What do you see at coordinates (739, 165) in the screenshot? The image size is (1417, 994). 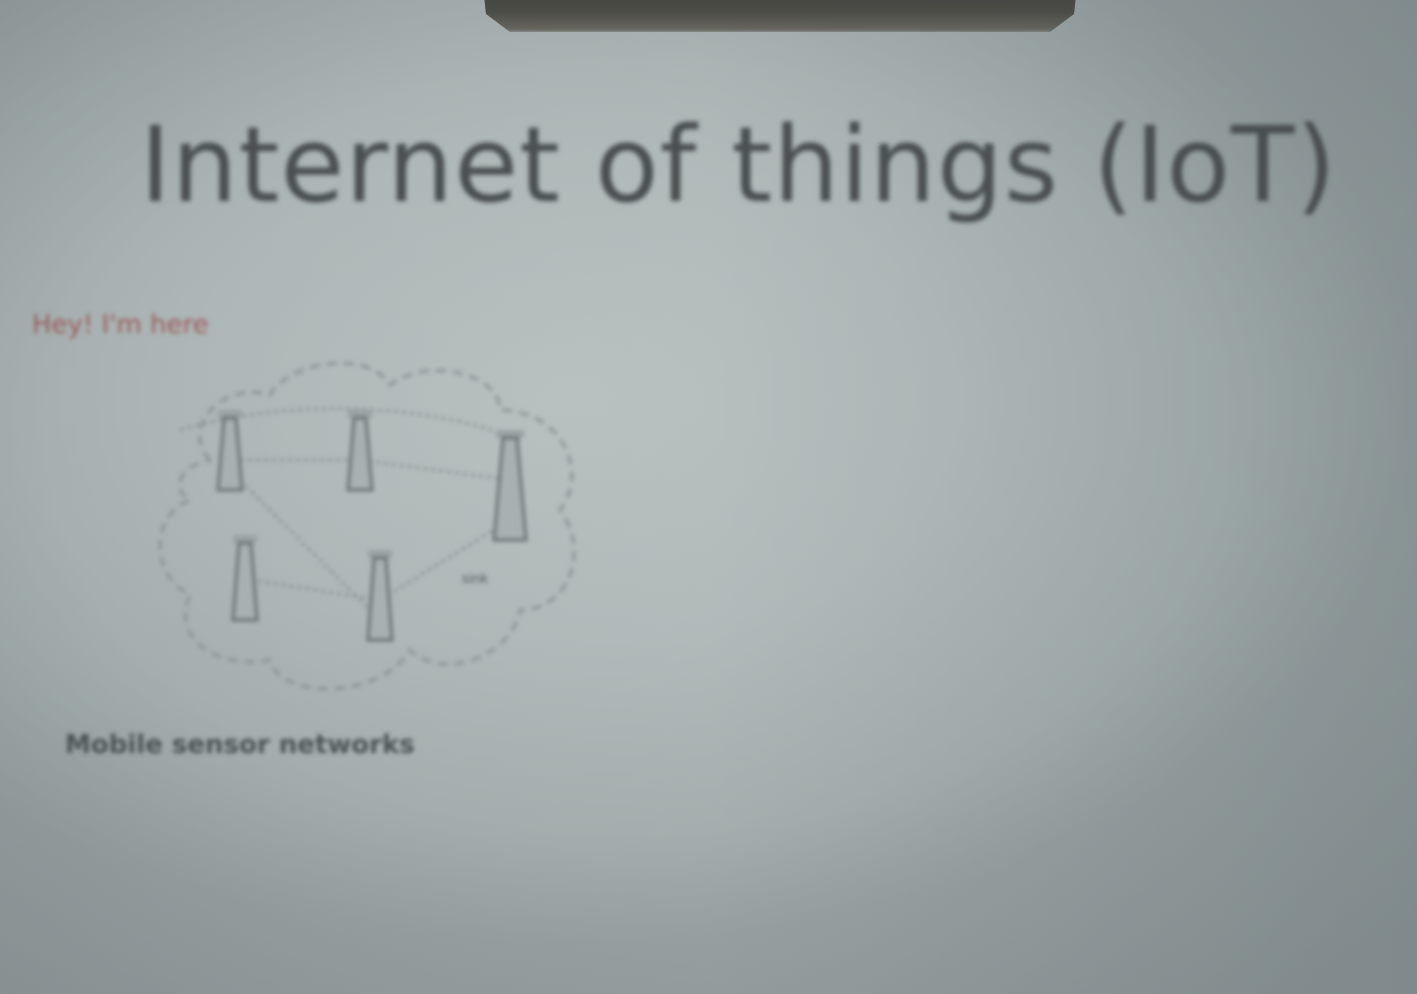 I see `slide-title: Internet of things (IoT)` at bounding box center [739, 165].